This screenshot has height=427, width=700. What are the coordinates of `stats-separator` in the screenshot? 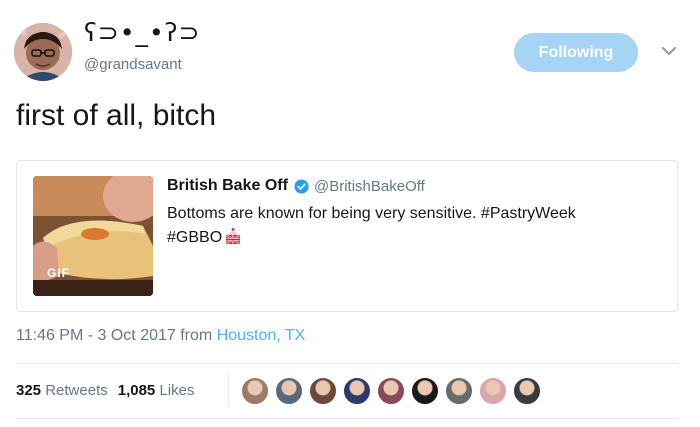 It's located at (228, 390).